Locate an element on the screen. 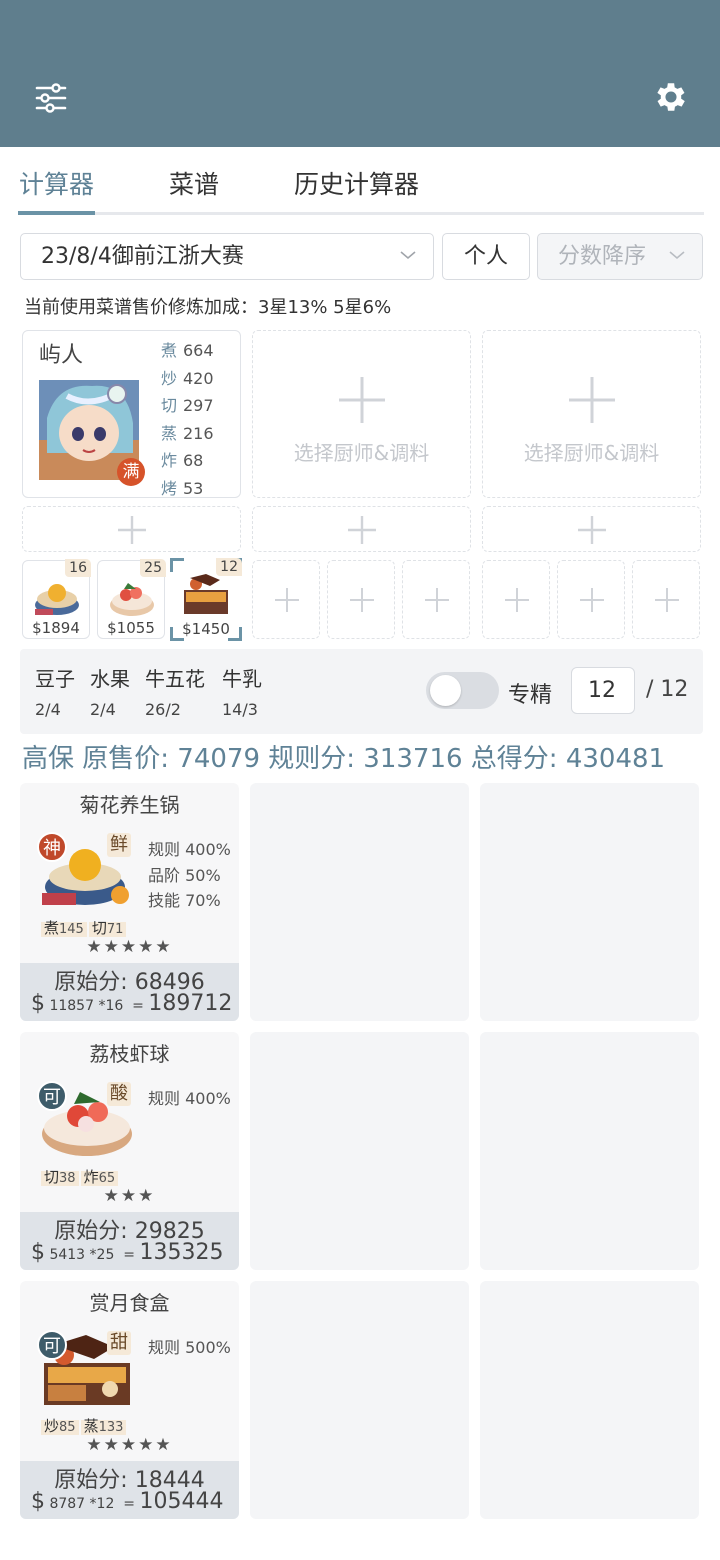 The image size is (720, 1560). stat-label: 切 is located at coordinates (169, 405).